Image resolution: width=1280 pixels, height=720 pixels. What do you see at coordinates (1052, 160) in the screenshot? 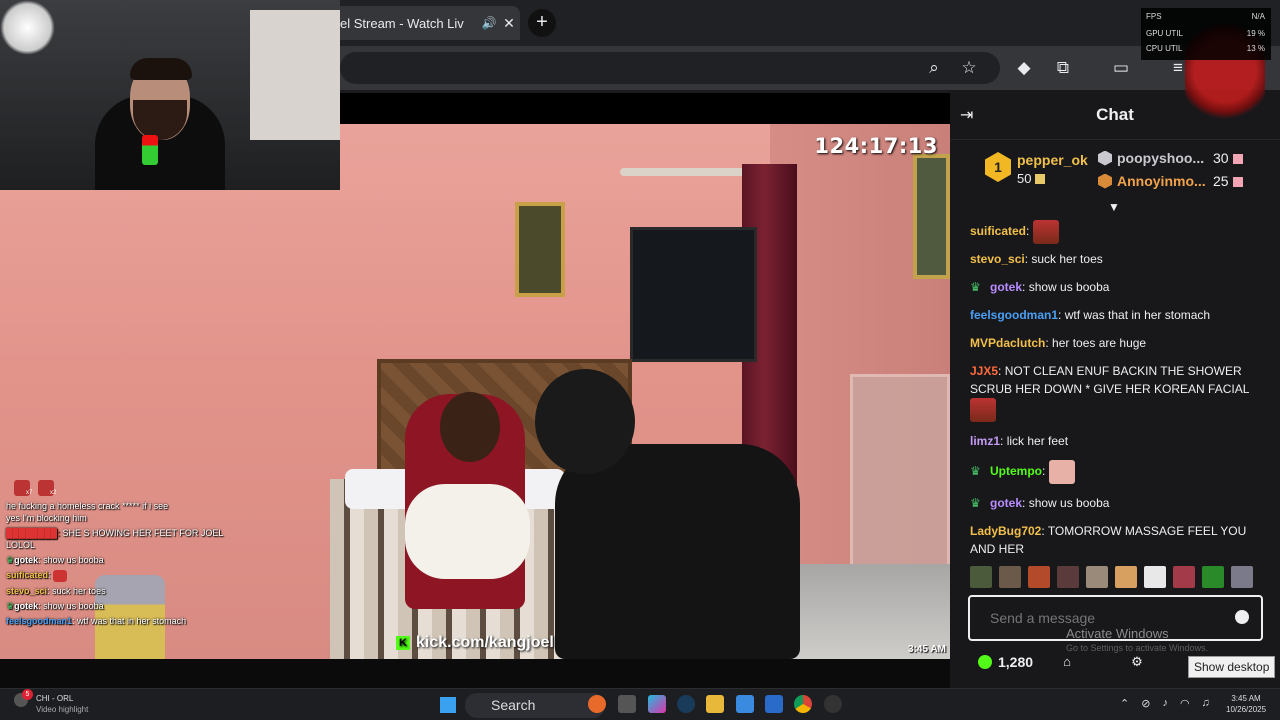
I see `leaderboard-first-name: pepper_ok` at bounding box center [1052, 160].